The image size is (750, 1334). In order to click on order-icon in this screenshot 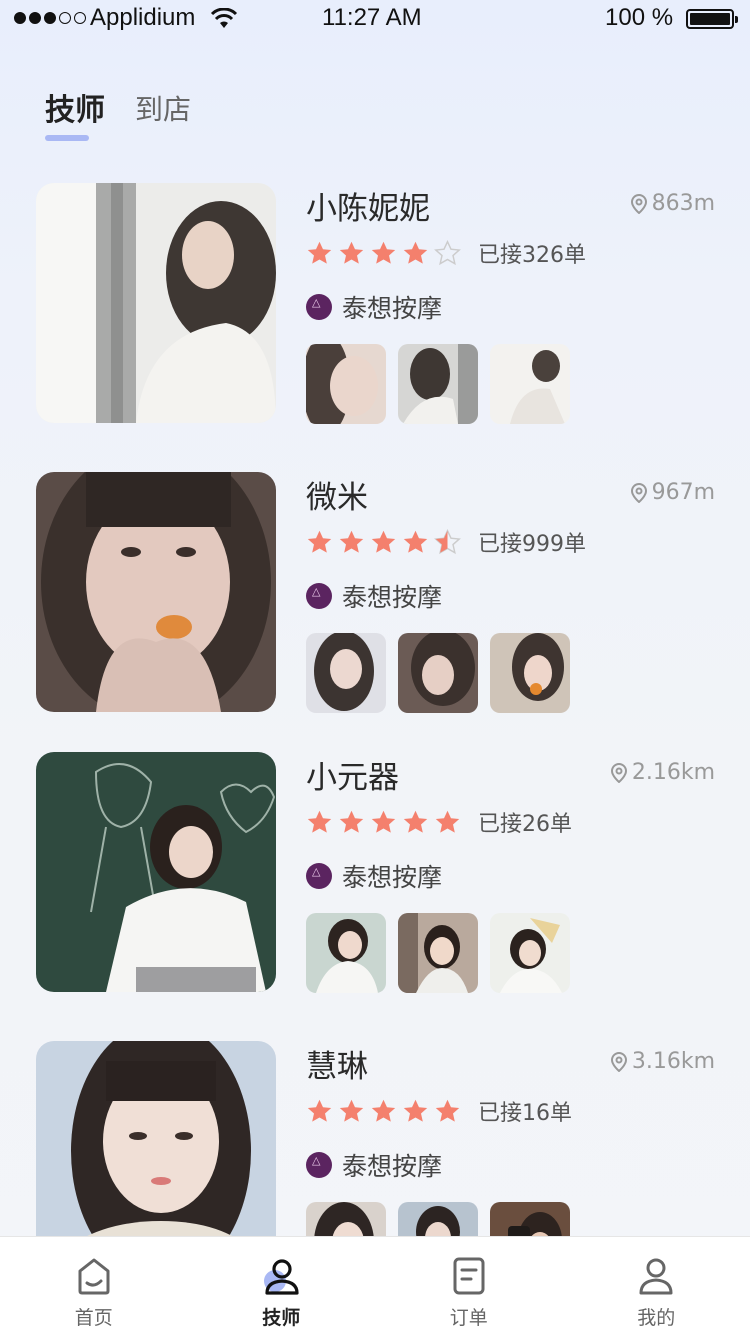, I will do `click(469, 1276)`.